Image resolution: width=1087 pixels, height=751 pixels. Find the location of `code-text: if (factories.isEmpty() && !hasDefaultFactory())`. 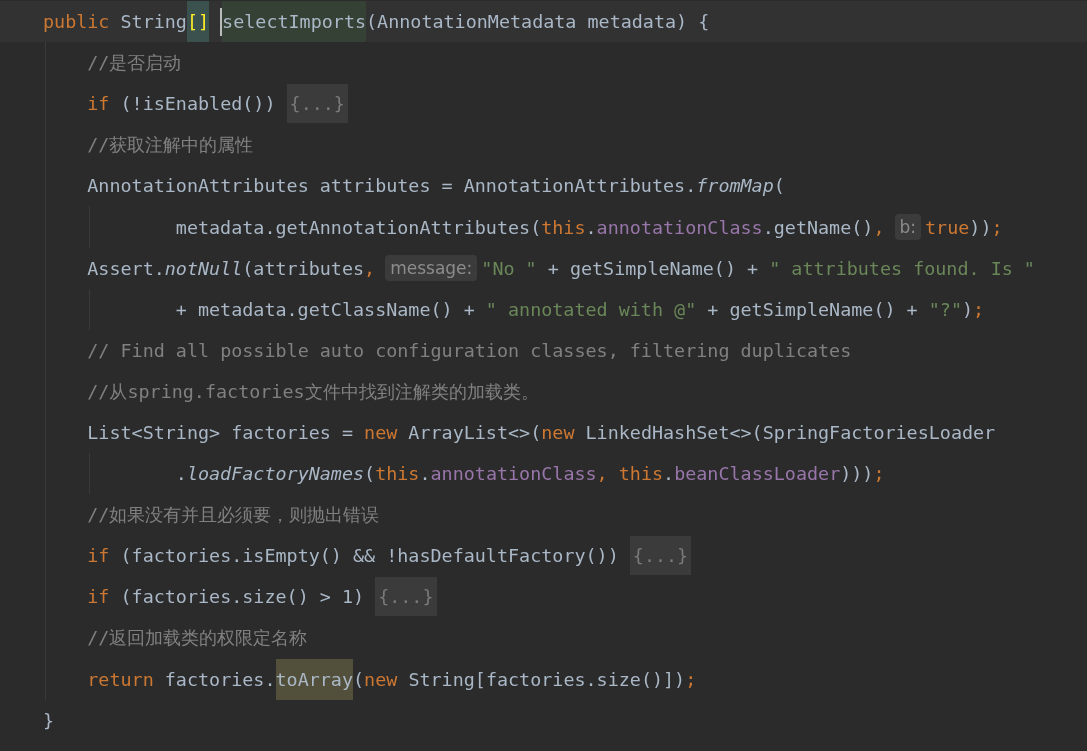

code-text: if (factories.isEmpty() && !hasDefaultFactory()) is located at coordinates (353, 556).